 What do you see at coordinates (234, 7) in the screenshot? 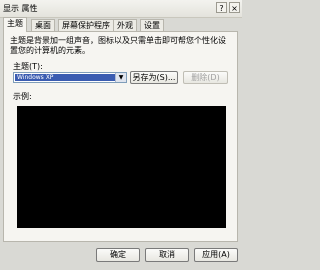
I see `close-button: ×` at bounding box center [234, 7].